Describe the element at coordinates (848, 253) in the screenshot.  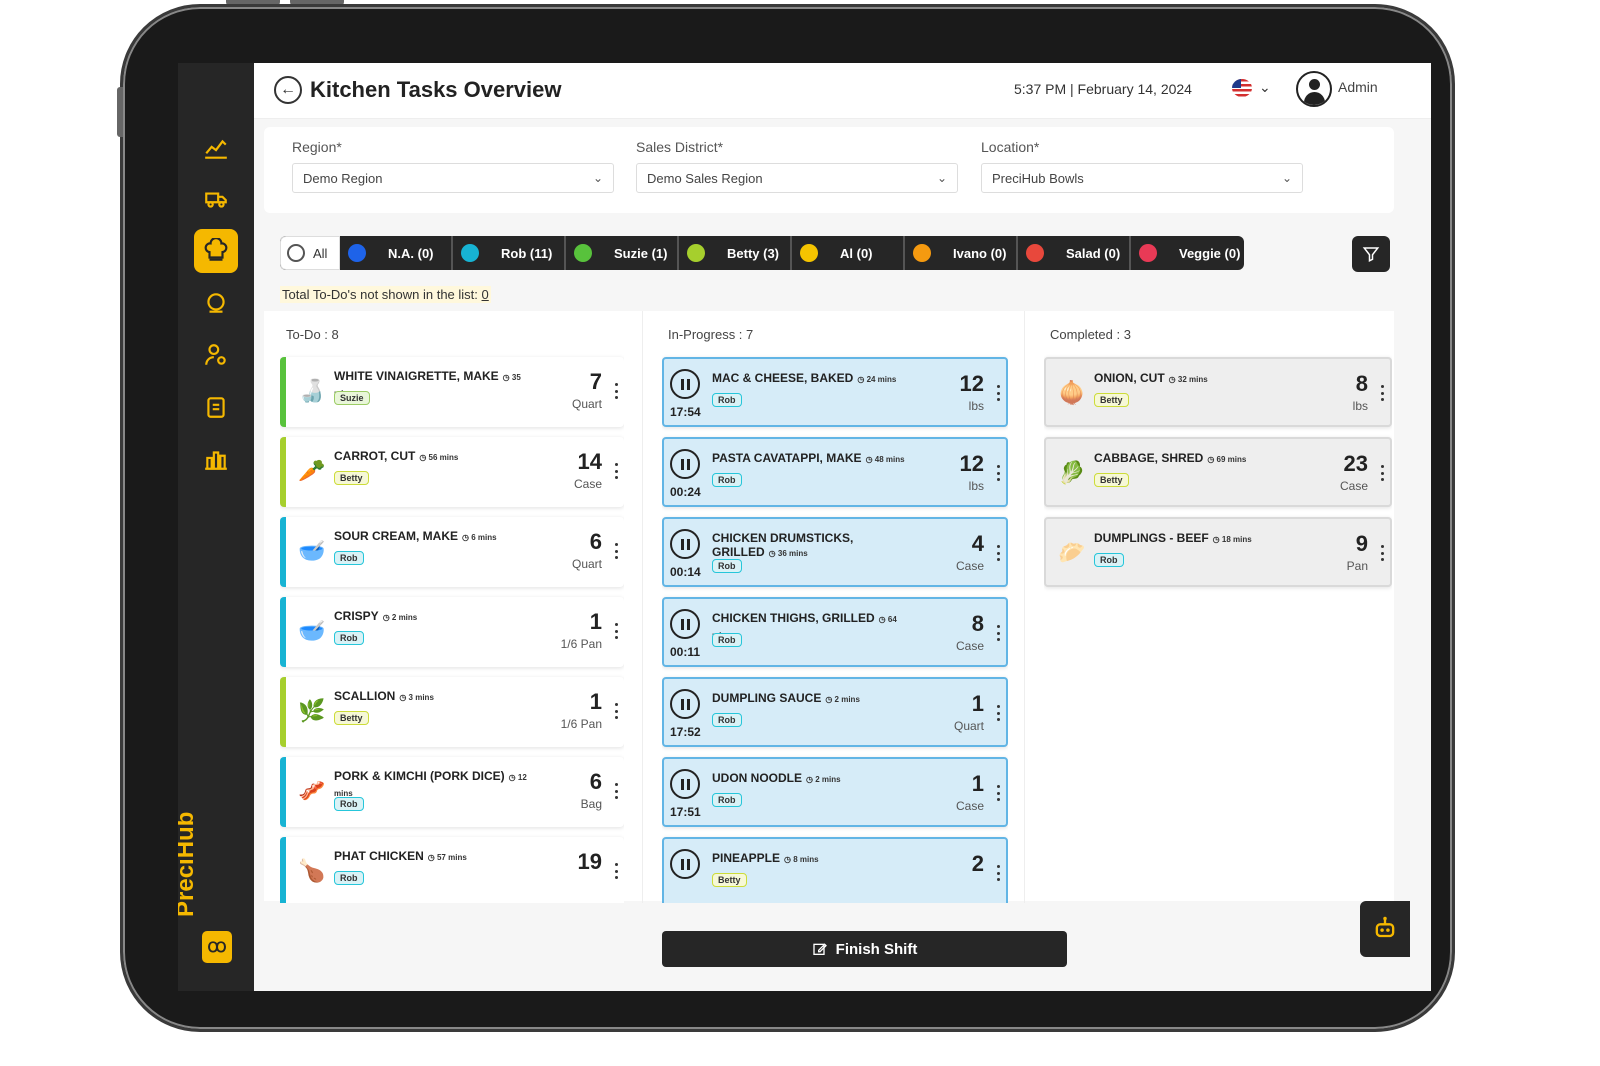
I see `staff-filter-item: Al (0)` at that location.